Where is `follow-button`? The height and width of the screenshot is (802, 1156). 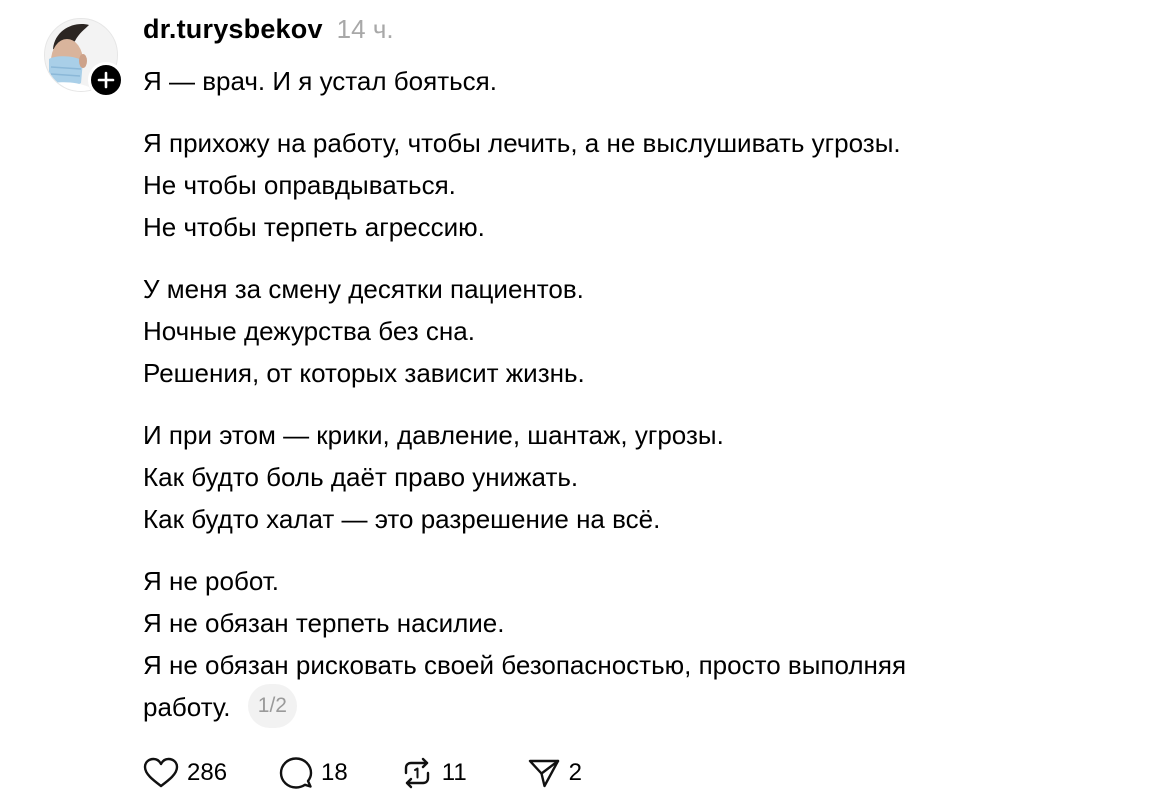 follow-button is located at coordinates (106, 80).